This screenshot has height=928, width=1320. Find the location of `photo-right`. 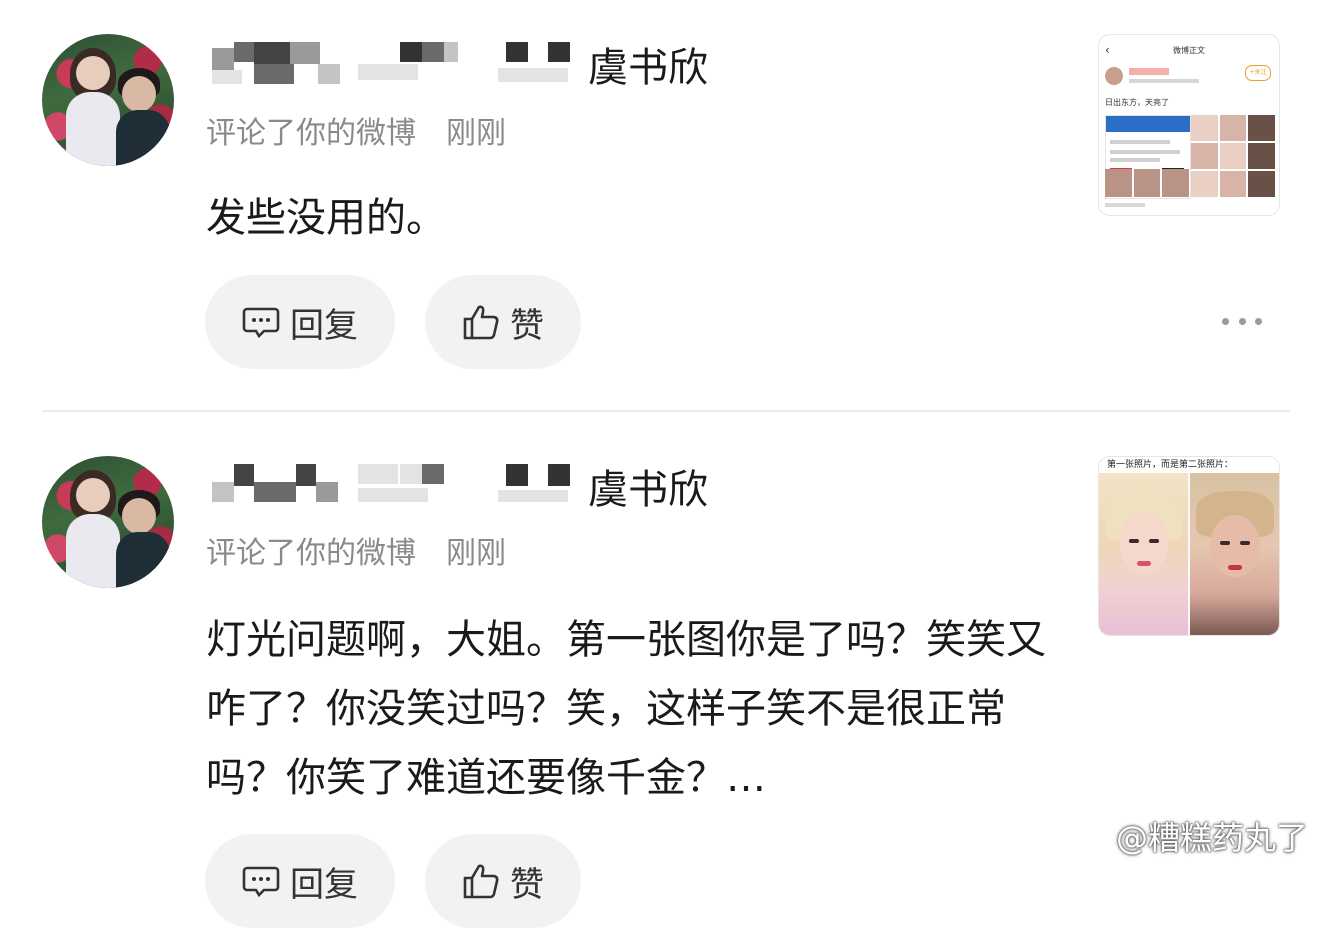

photo-right is located at coordinates (1234, 554).